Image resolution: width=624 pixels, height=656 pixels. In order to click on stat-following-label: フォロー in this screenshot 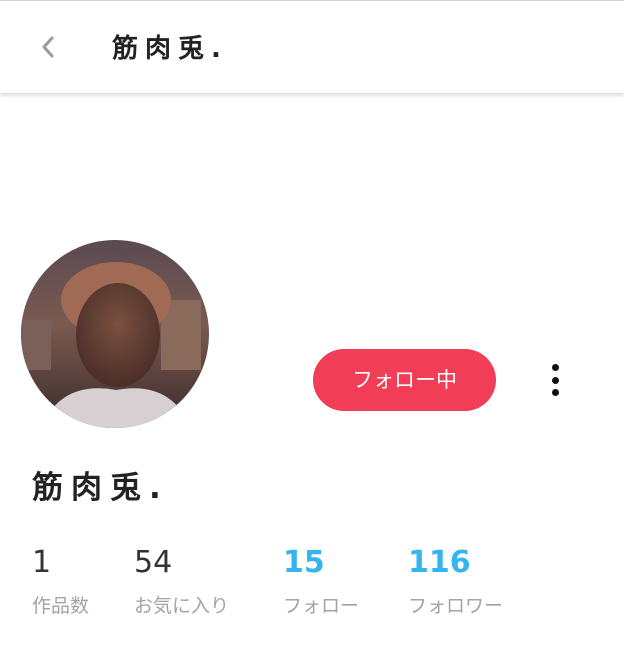, I will do `click(321, 606)`.